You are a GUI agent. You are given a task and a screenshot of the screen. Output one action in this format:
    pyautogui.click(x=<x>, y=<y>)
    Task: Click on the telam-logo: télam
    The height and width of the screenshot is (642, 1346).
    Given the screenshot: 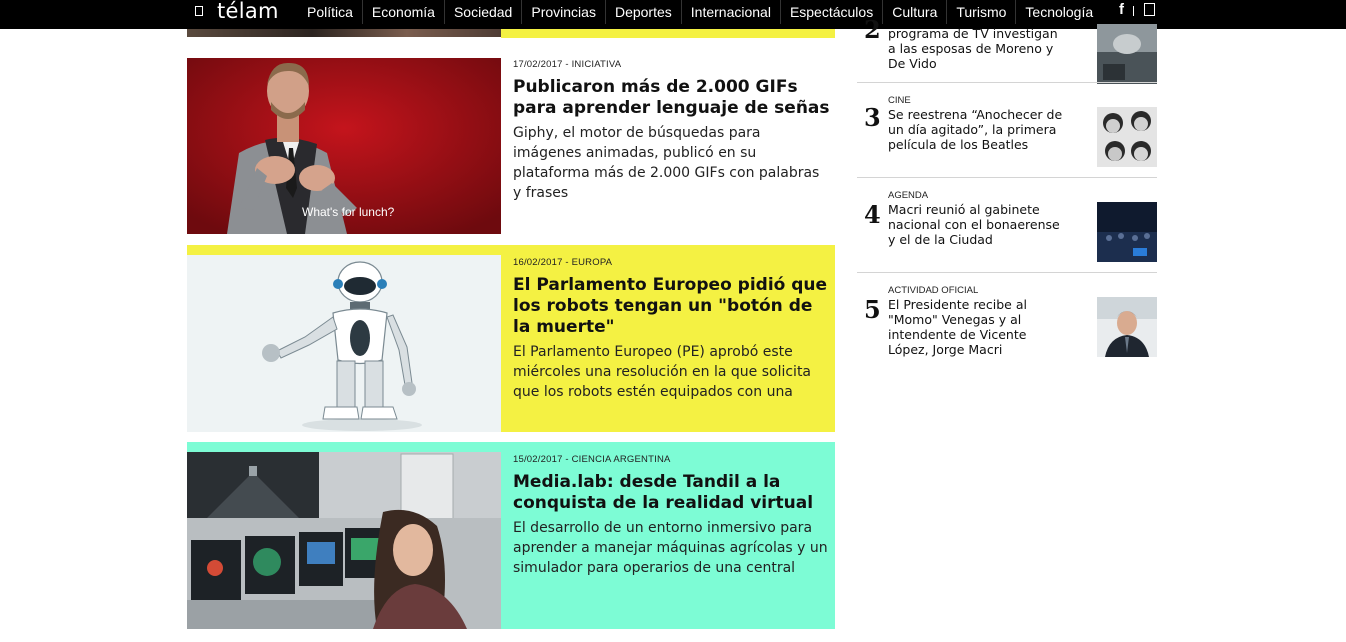 What is the action you would take?
    pyautogui.click(x=248, y=11)
    